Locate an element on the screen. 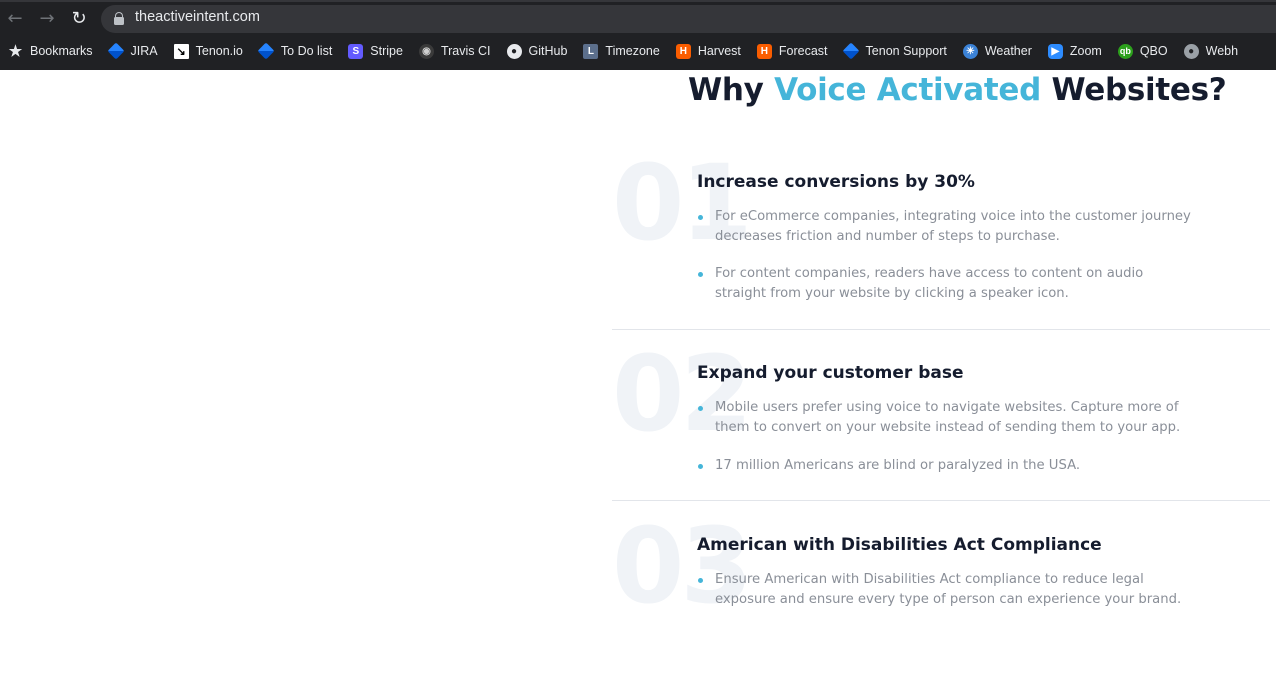 The image size is (1276, 676). stripe-icon: S is located at coordinates (356, 51).